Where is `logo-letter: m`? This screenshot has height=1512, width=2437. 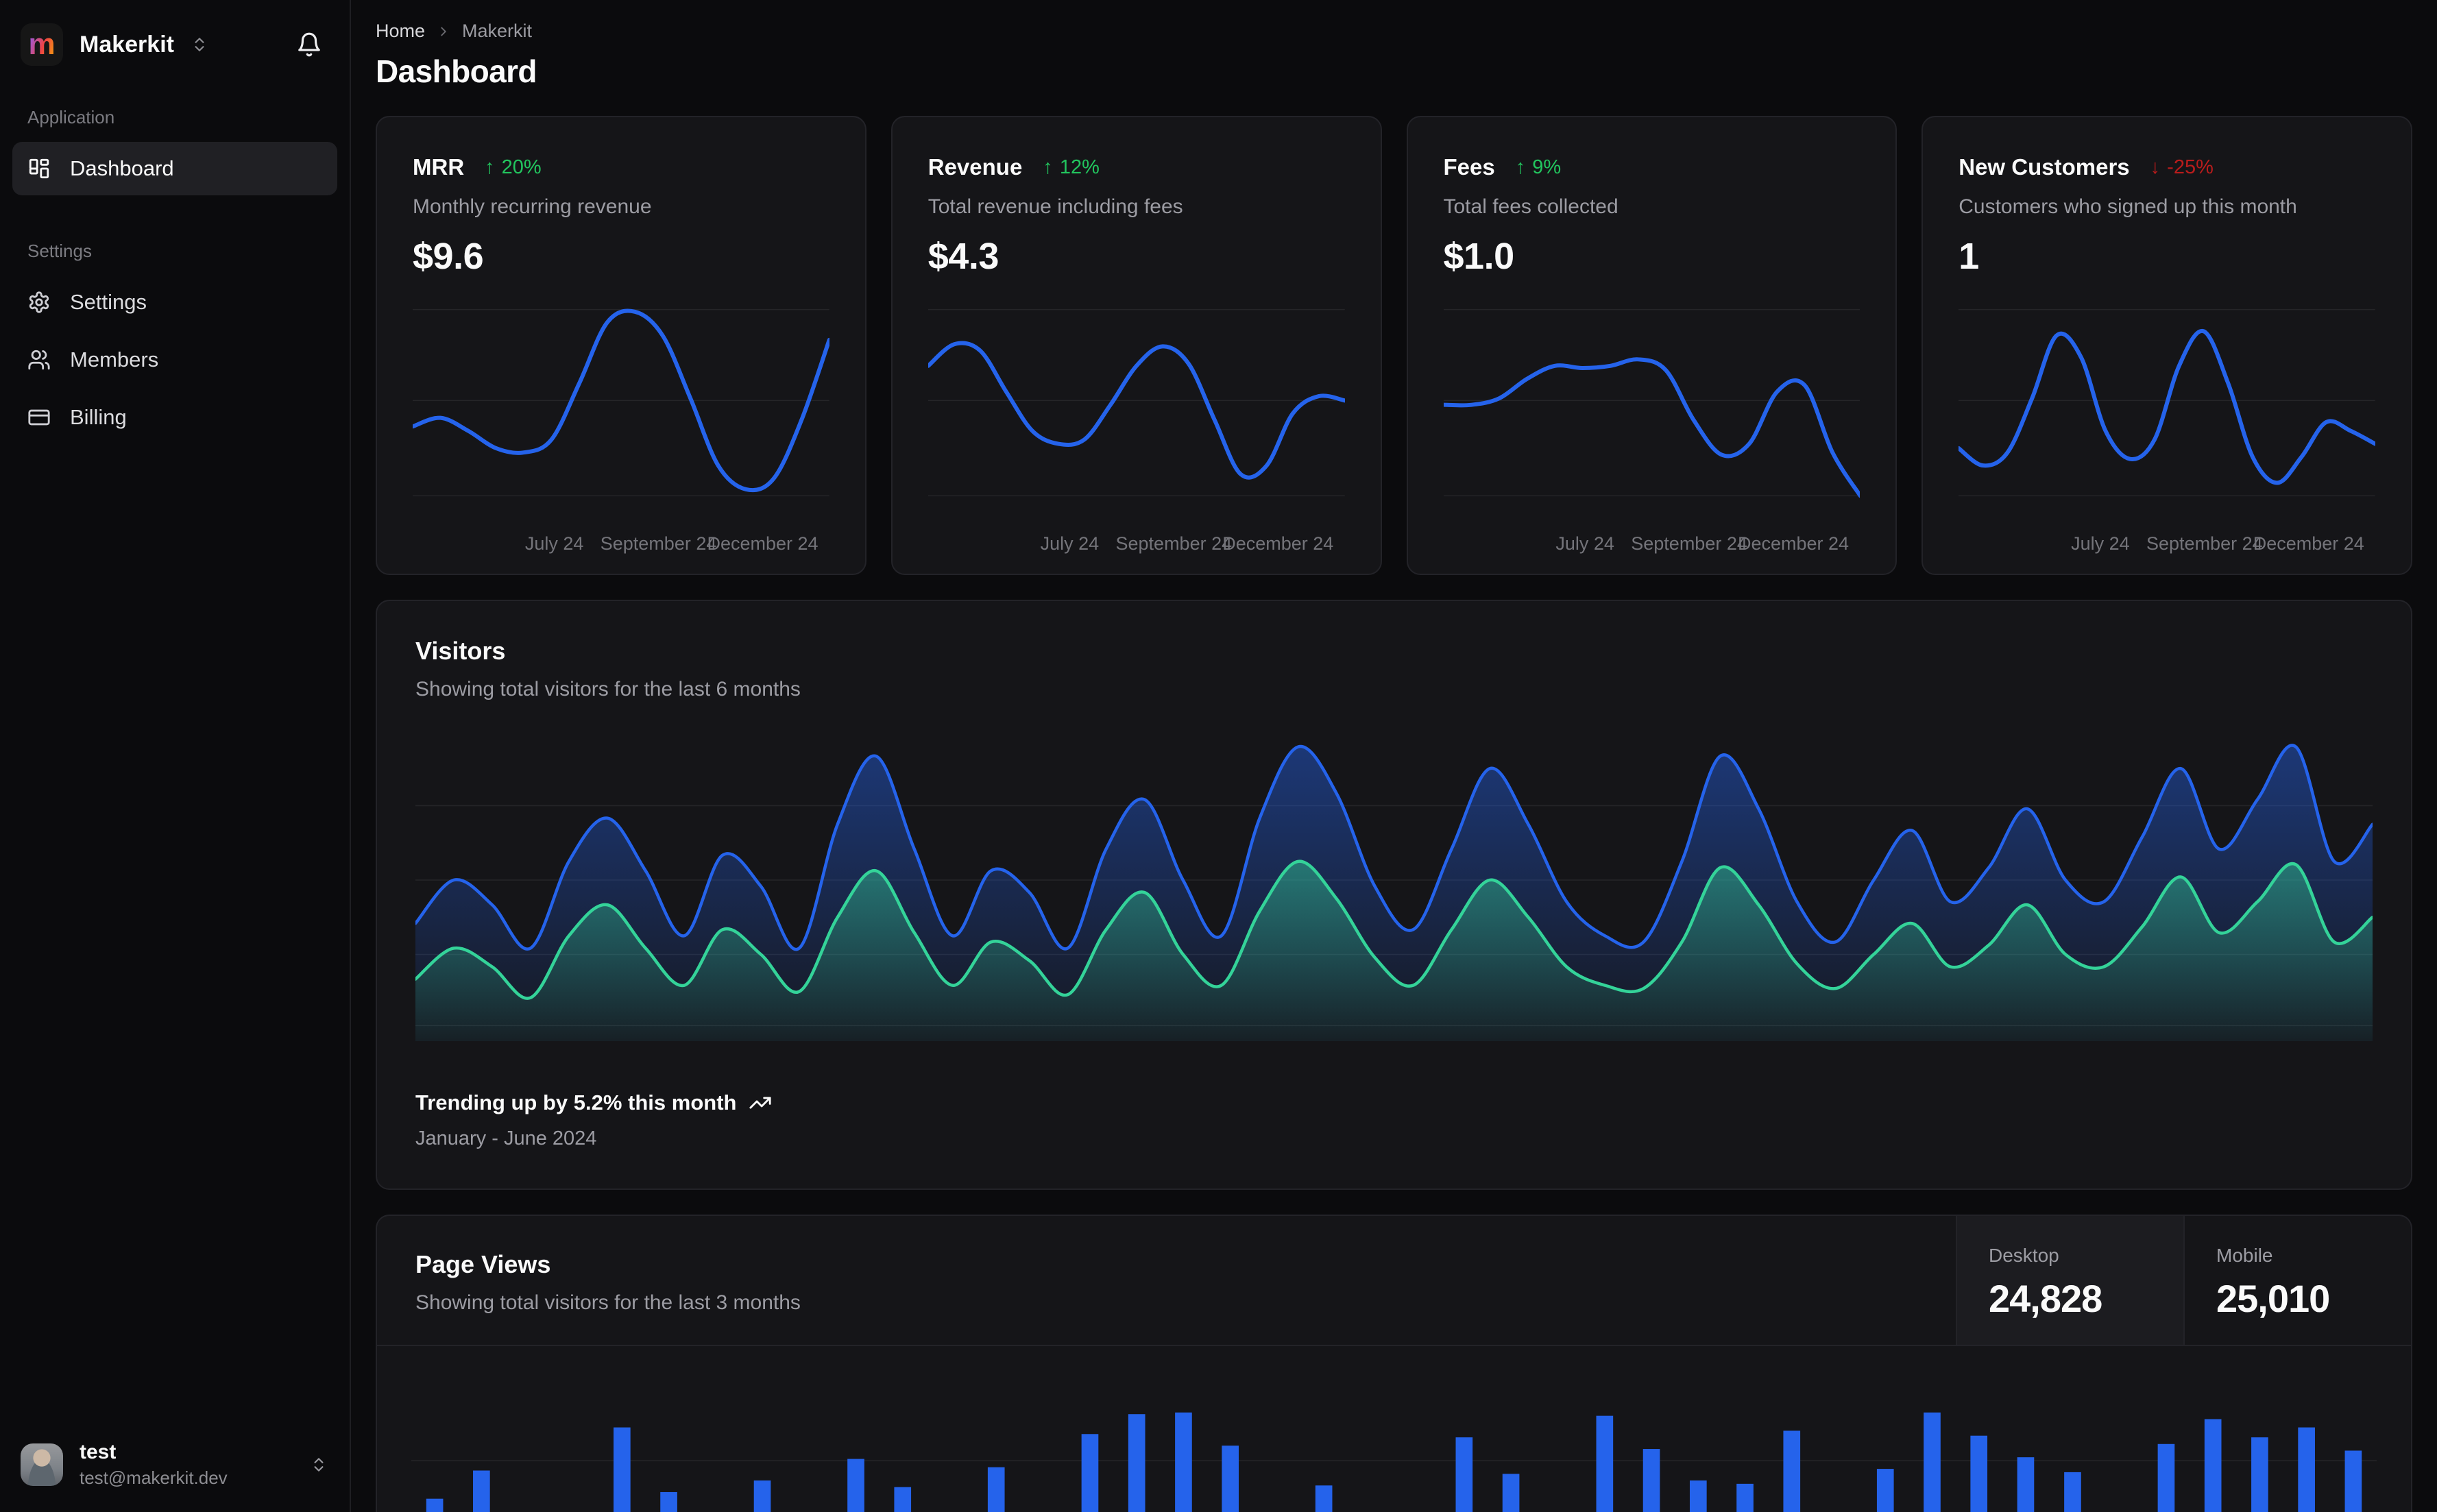 logo-letter: m is located at coordinates (42, 44).